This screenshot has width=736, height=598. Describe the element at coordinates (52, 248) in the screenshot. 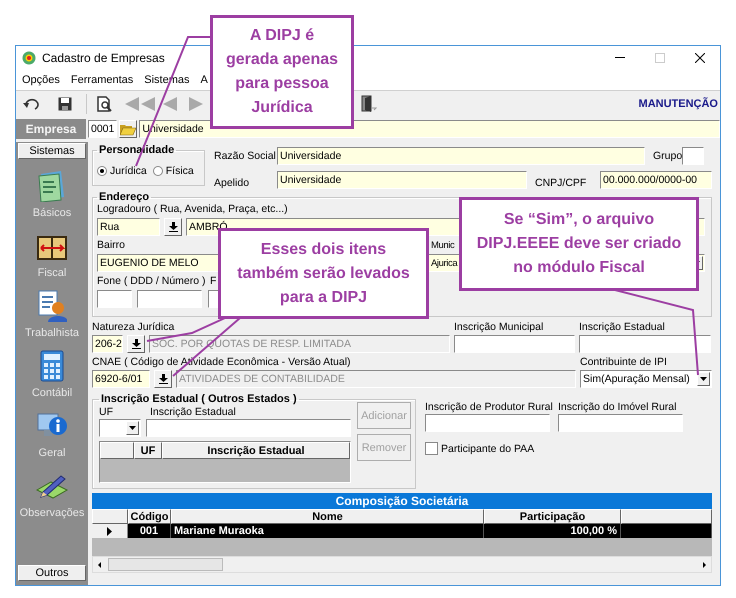

I see `book-icon` at that location.